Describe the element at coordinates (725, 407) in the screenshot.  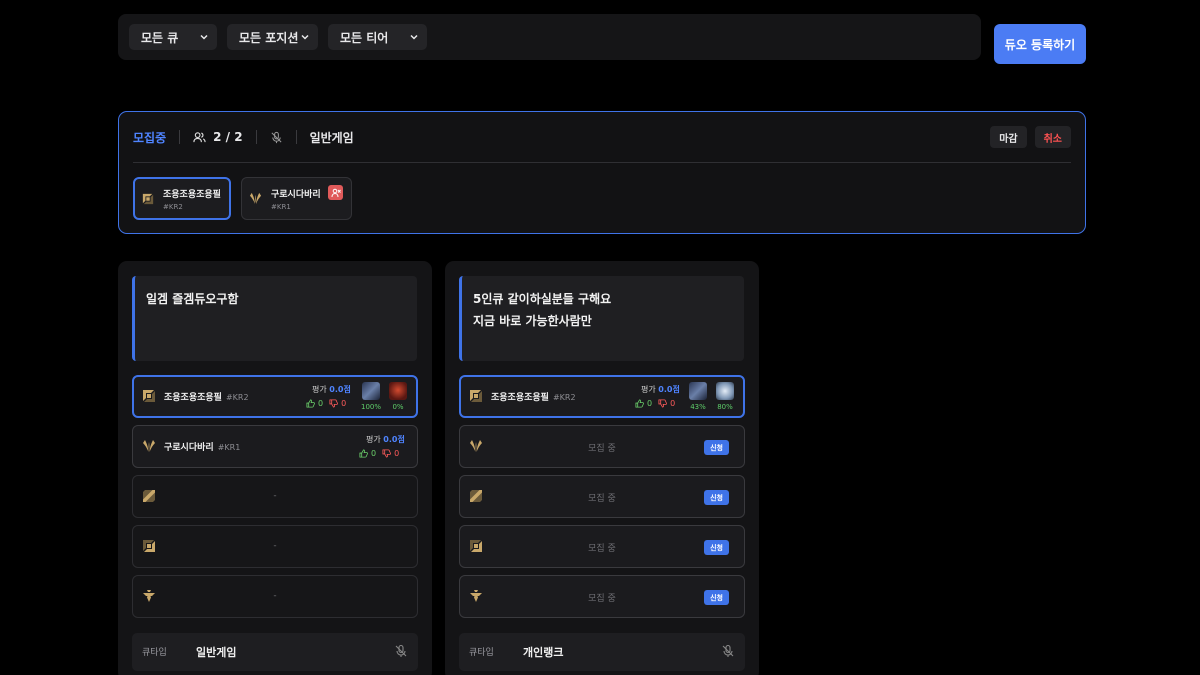
I see `champion-winrate: 80%` at that location.